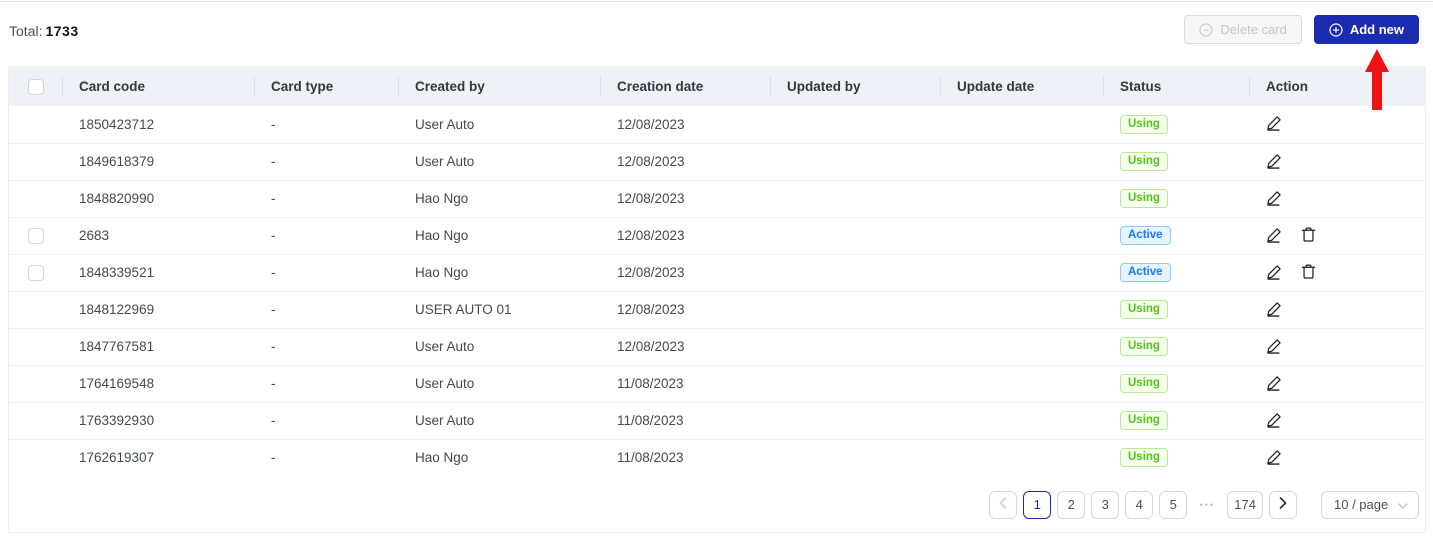  I want to click on pagination-prev-button, so click(1003, 504).